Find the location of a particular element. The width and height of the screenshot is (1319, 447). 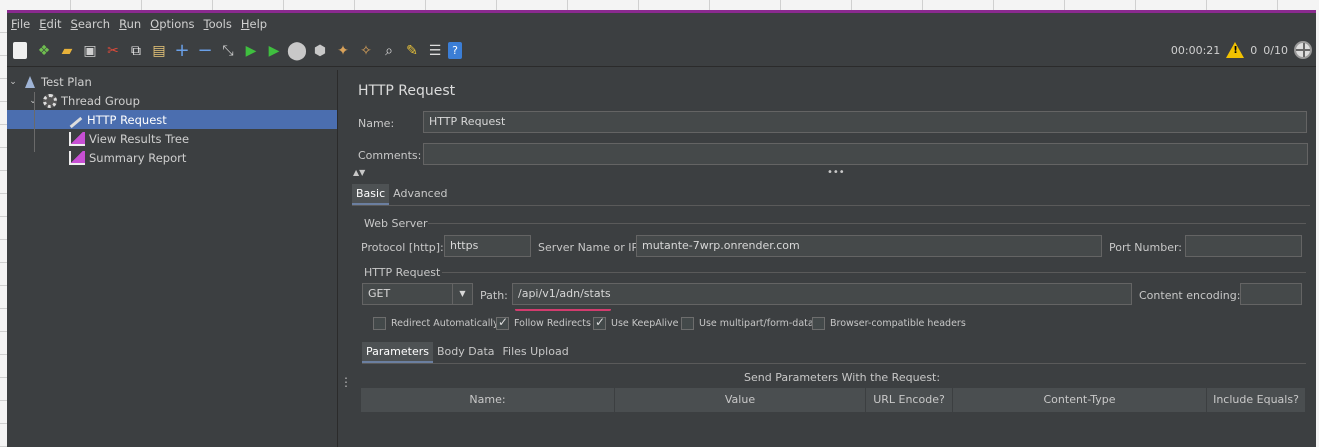

use-keepalive-checkbox is located at coordinates (599, 322).